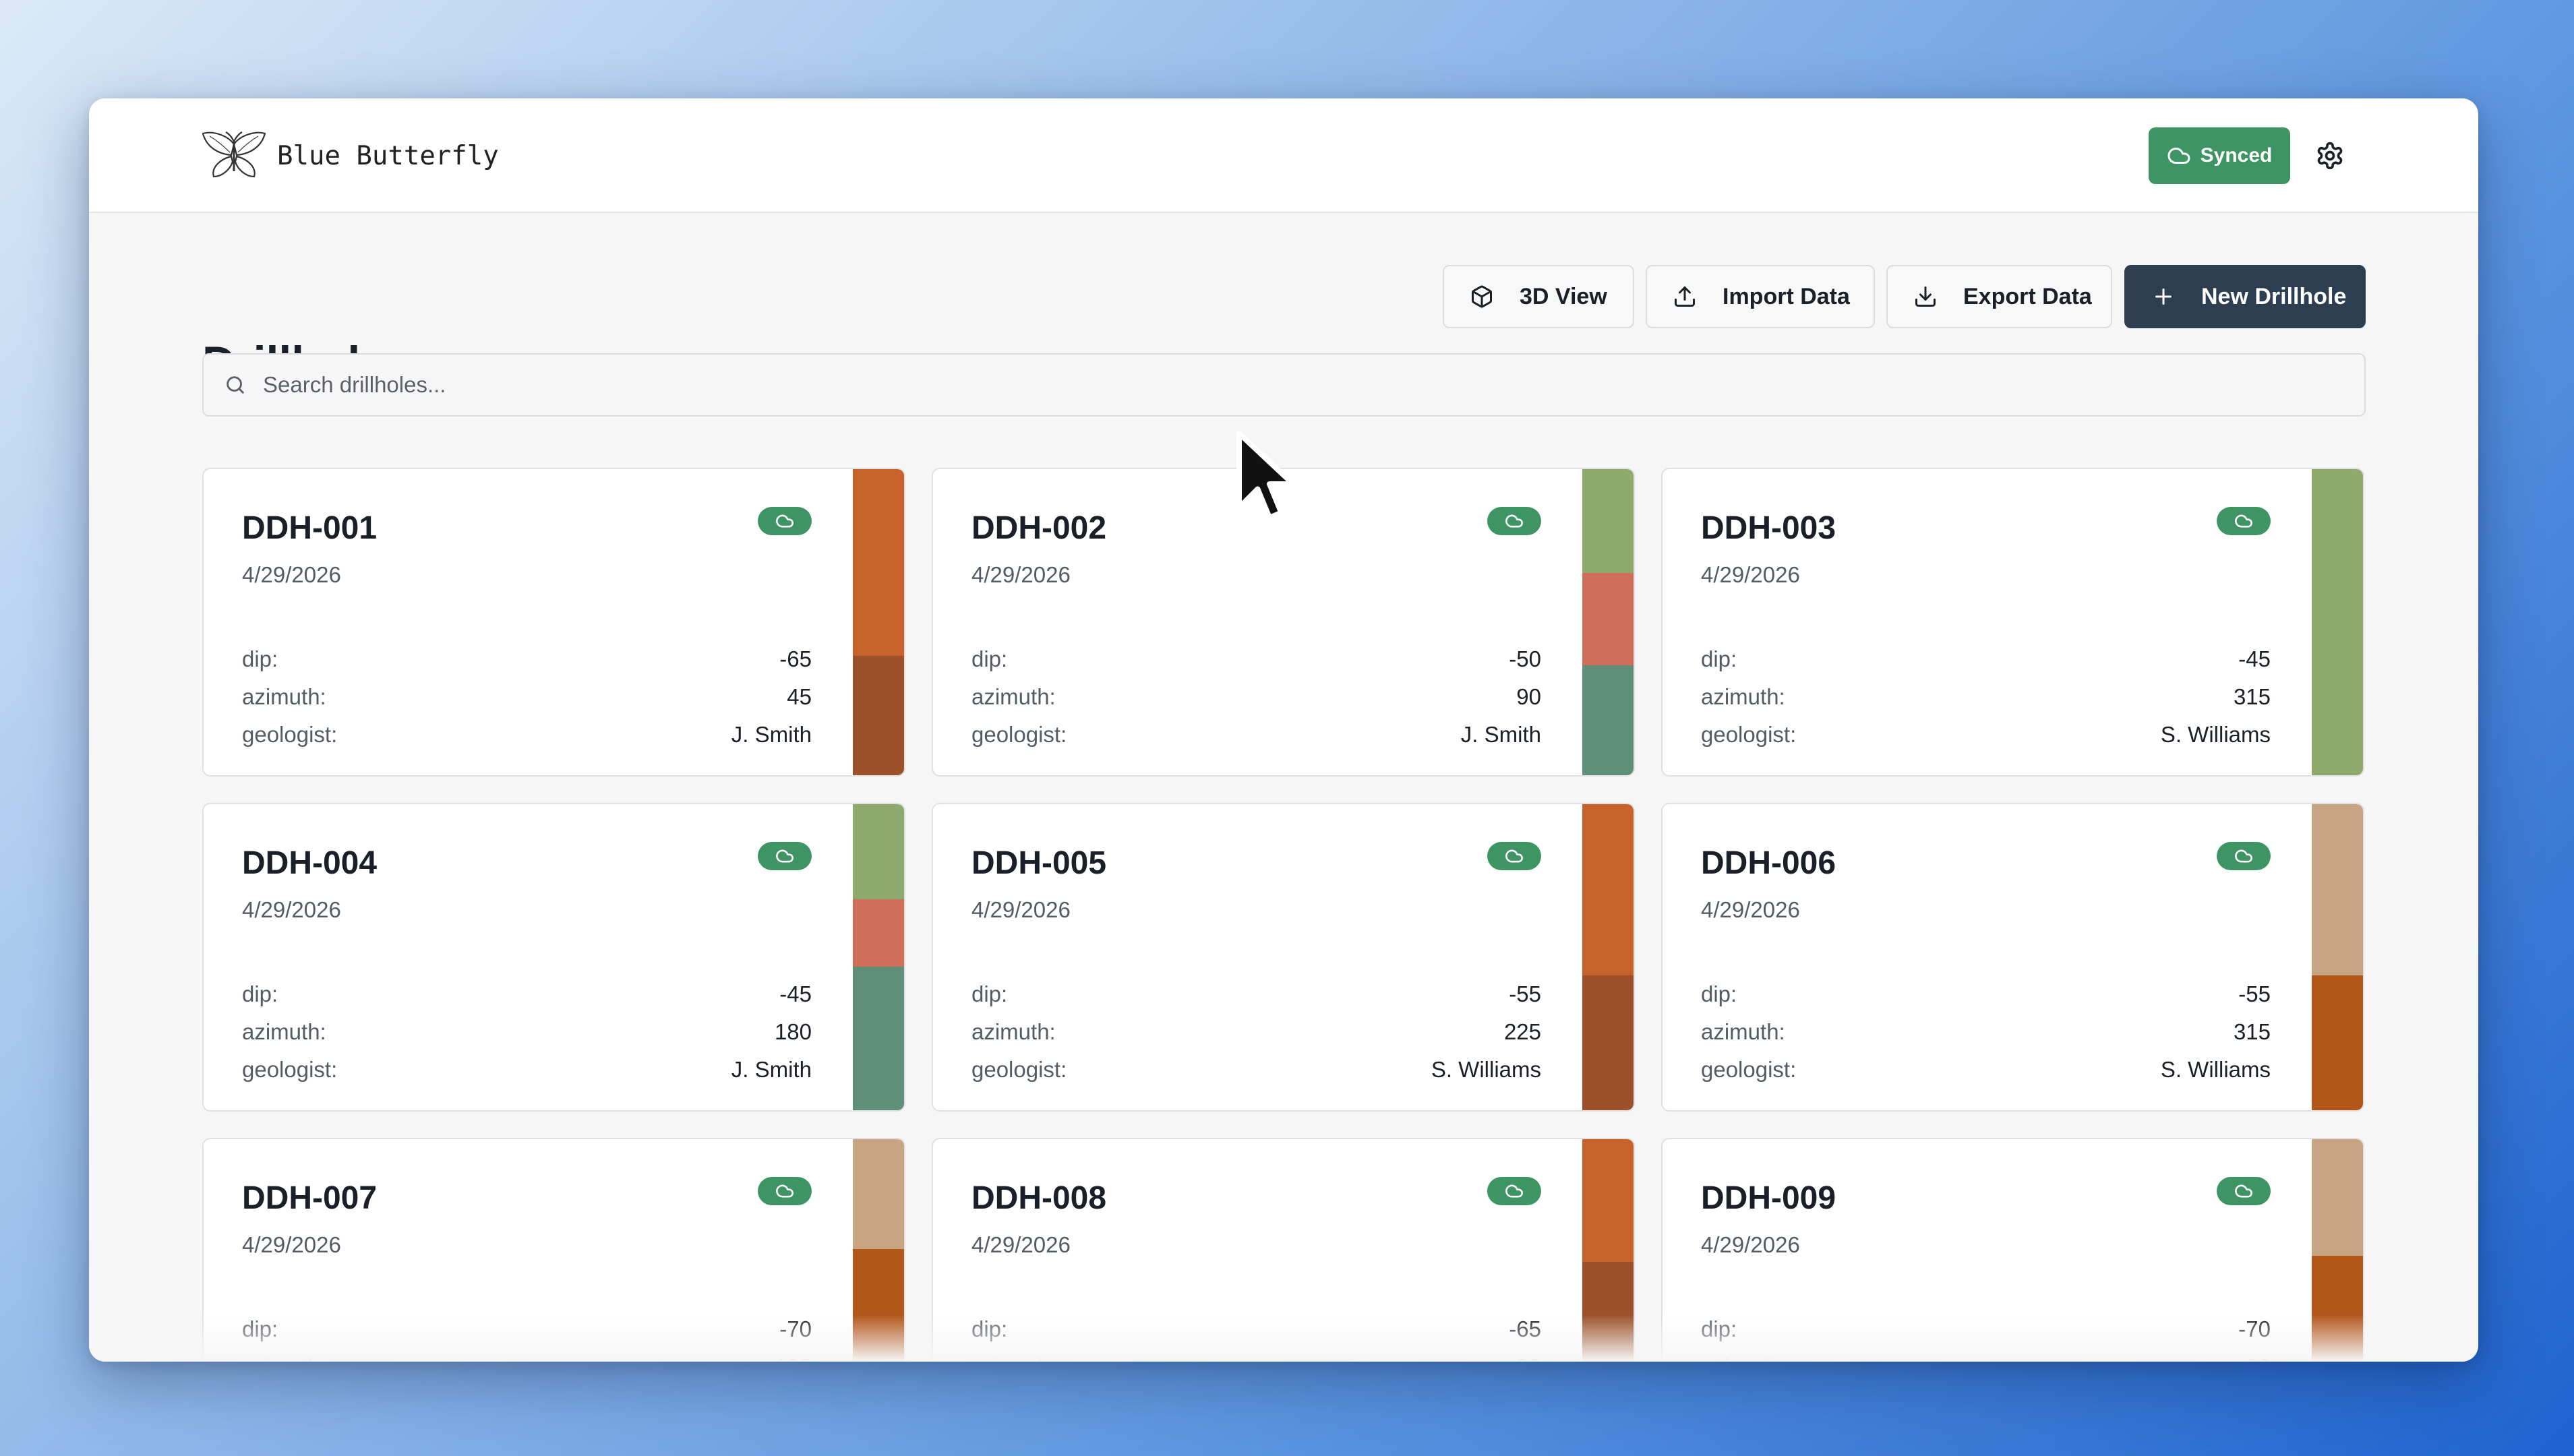  What do you see at coordinates (2330, 156) in the screenshot?
I see `gear-icon` at bounding box center [2330, 156].